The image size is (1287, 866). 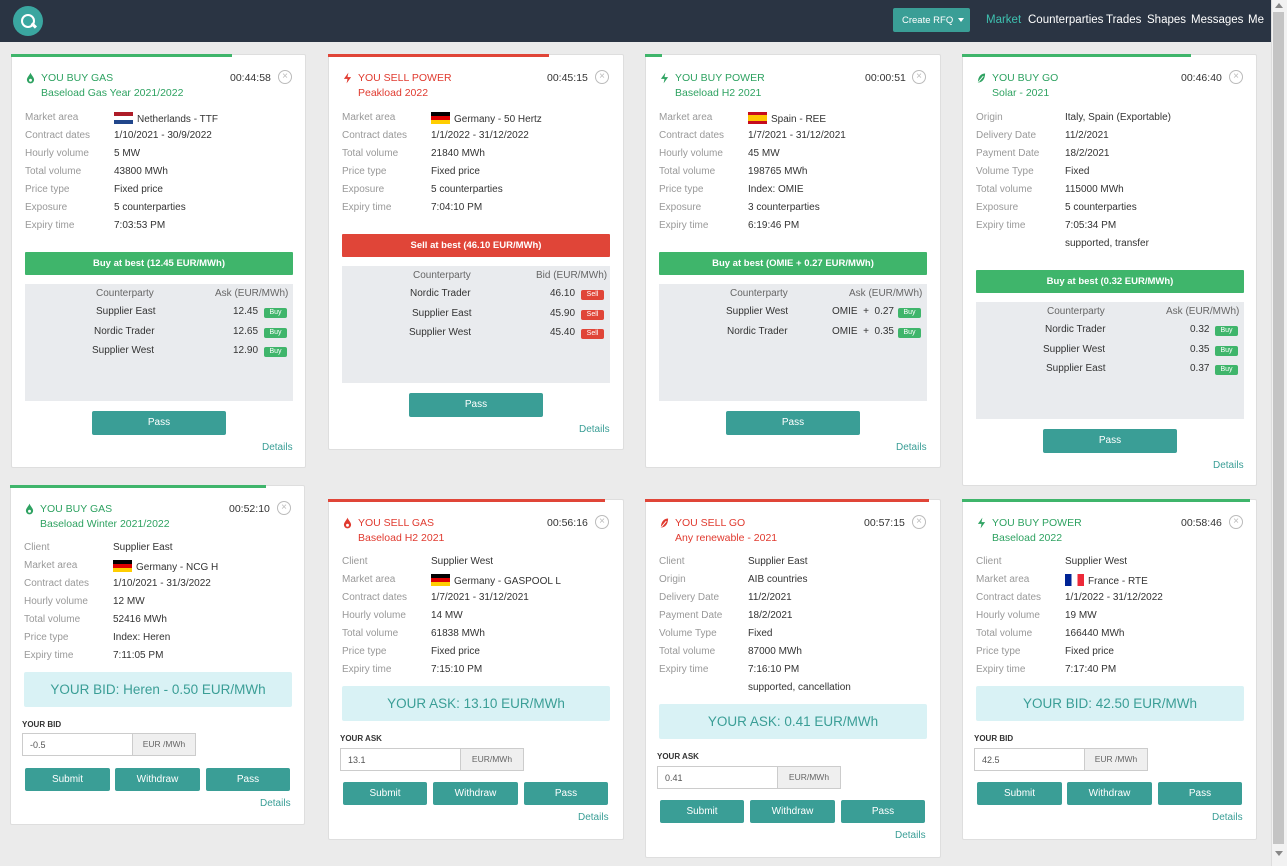 I want to click on buy-at-best-button: Buy at best (OMIE + 0.27 EUR/MWh), so click(x=793, y=263).